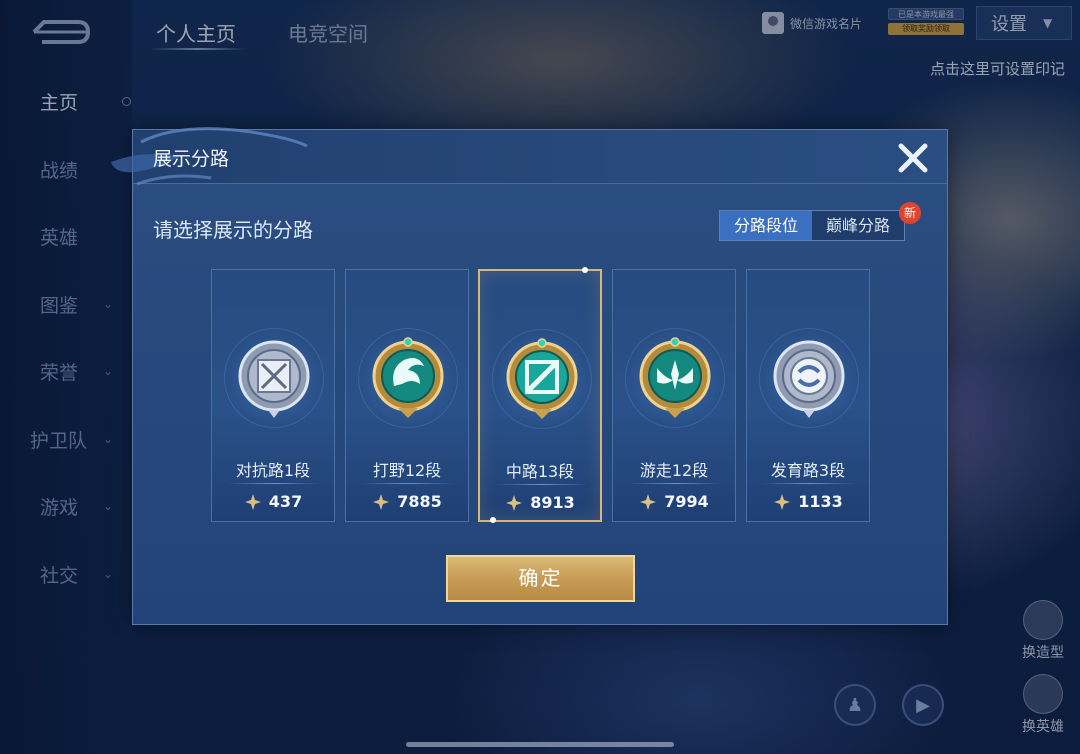  I want to click on rank-mode-toggle: 分路段位 巅峰分路, so click(812, 225).